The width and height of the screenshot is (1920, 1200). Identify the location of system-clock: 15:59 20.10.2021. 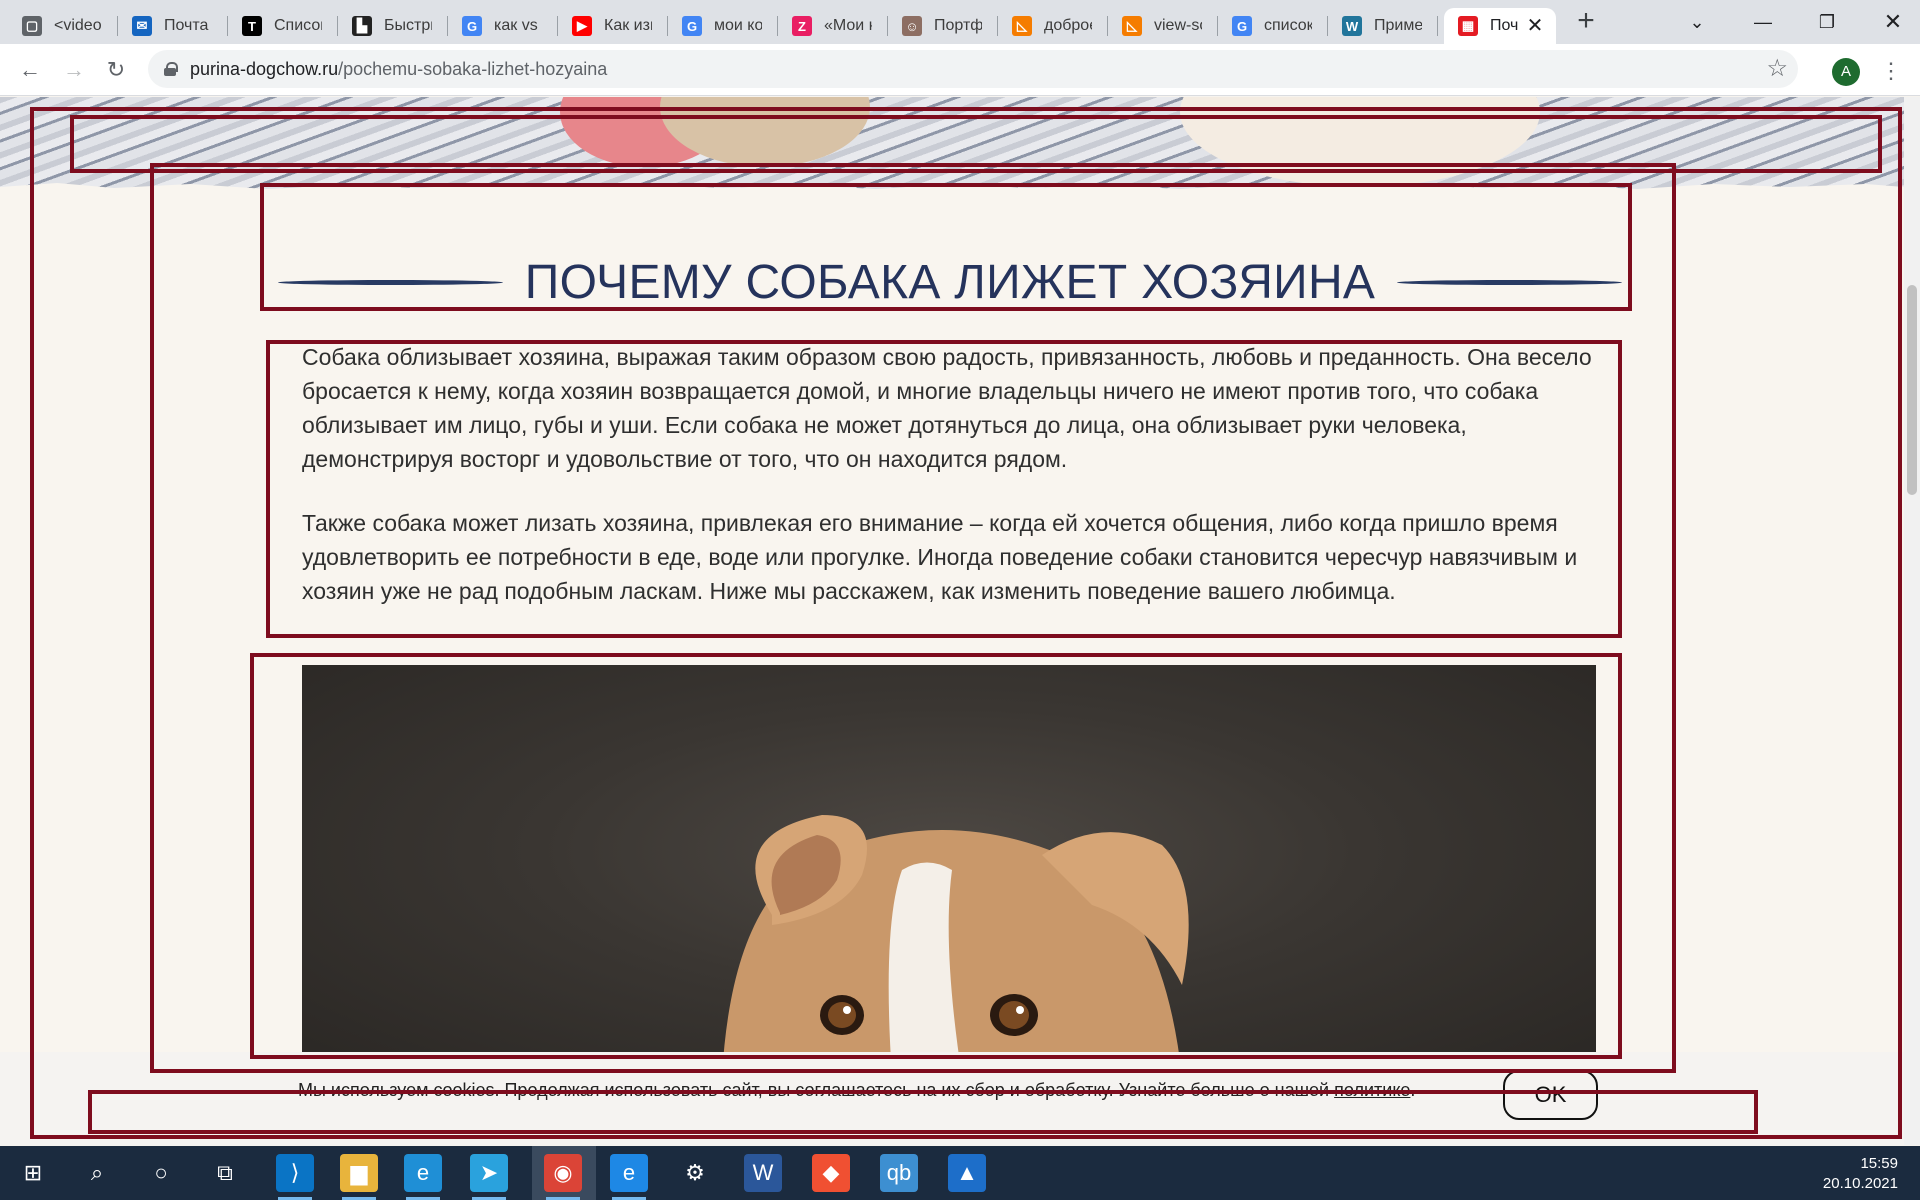
(1860, 1174).